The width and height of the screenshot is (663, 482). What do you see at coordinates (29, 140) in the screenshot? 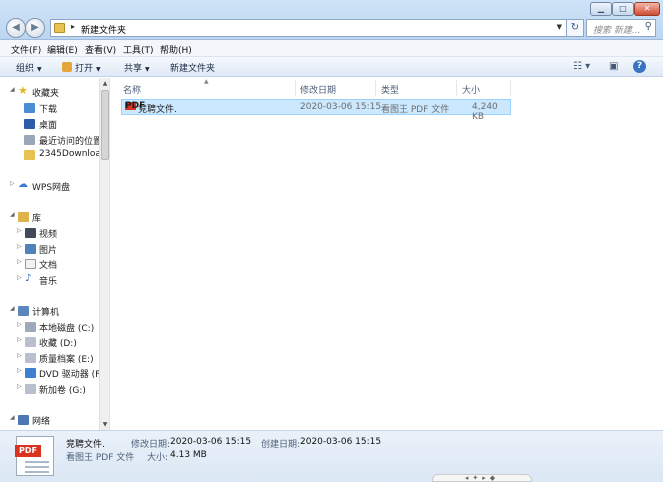
I see `recent-places-icon` at bounding box center [29, 140].